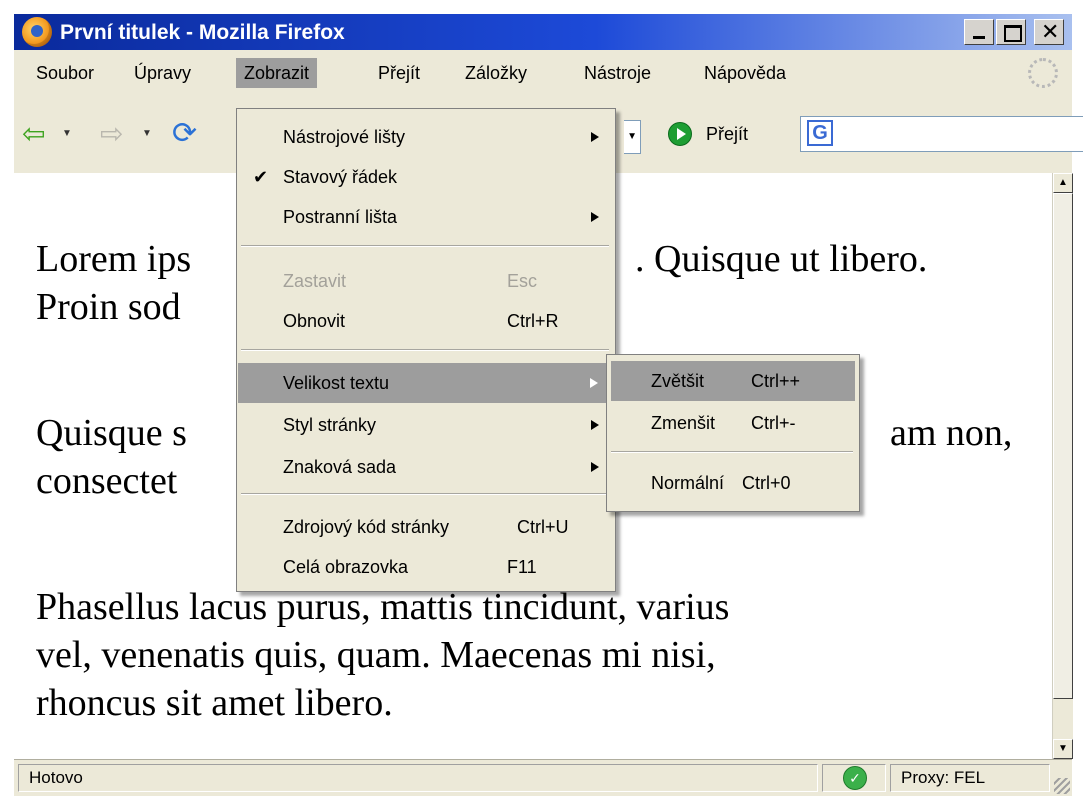 This screenshot has height=809, width=1083. Describe the element at coordinates (114, 259) in the screenshot. I see `p1-line1-left: Lorem ips` at that location.